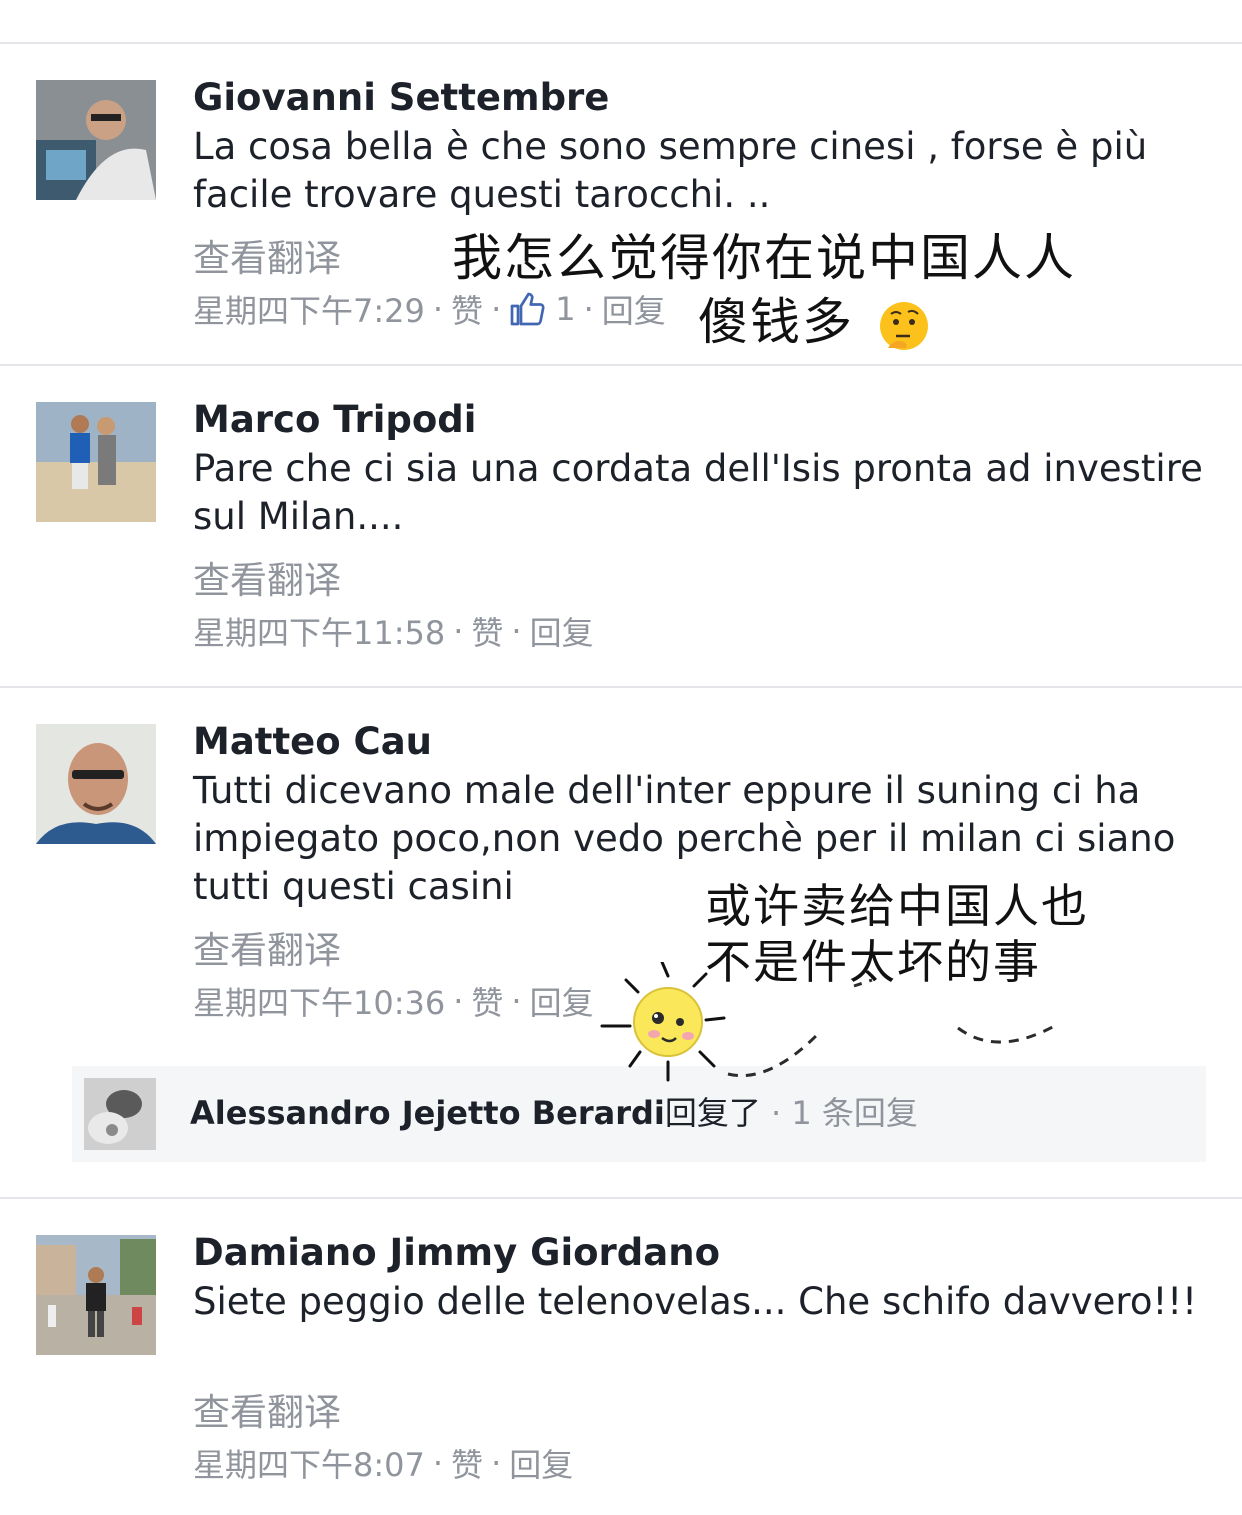 Image resolution: width=1242 pixels, height=1515 pixels. I want to click on handwritten-annotation-1b: 傻钱多, so click(811, 318).